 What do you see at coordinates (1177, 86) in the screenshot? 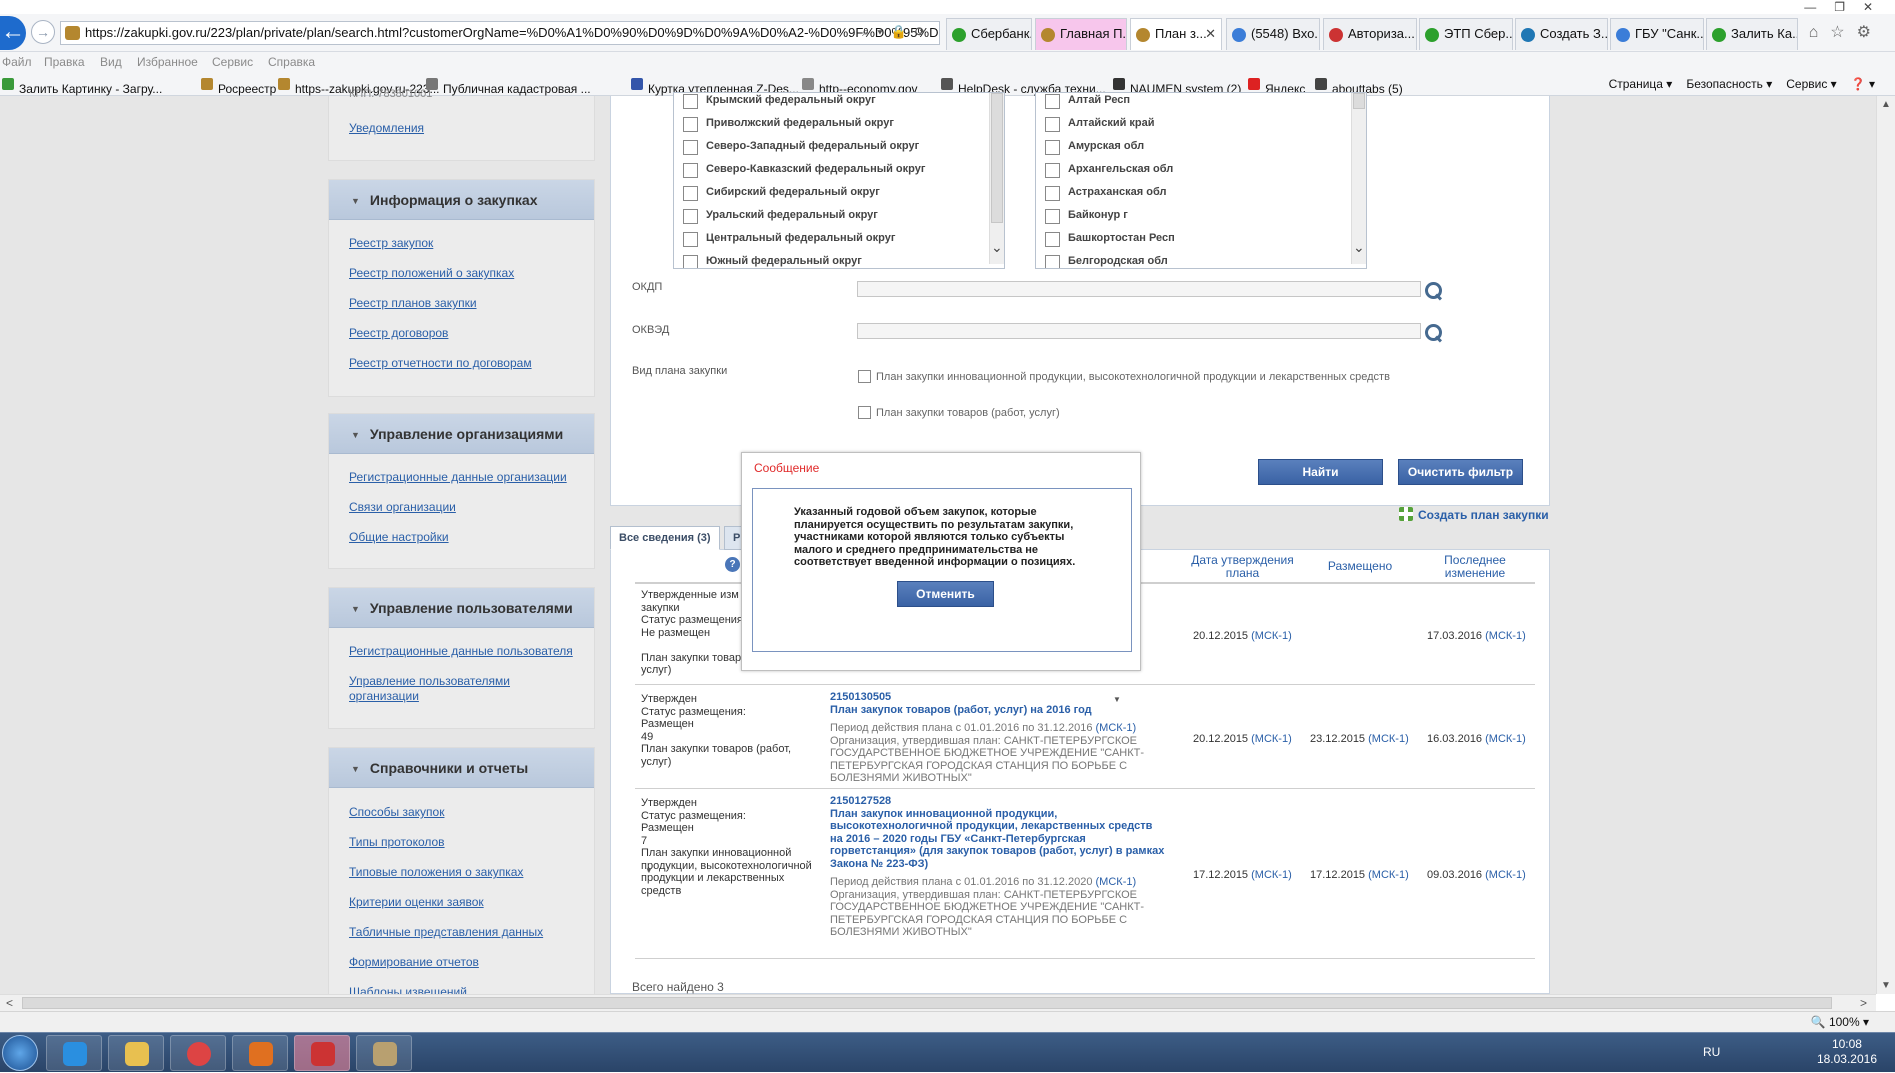
I see `favorite-link: NAUMEN system (2)` at bounding box center [1177, 86].